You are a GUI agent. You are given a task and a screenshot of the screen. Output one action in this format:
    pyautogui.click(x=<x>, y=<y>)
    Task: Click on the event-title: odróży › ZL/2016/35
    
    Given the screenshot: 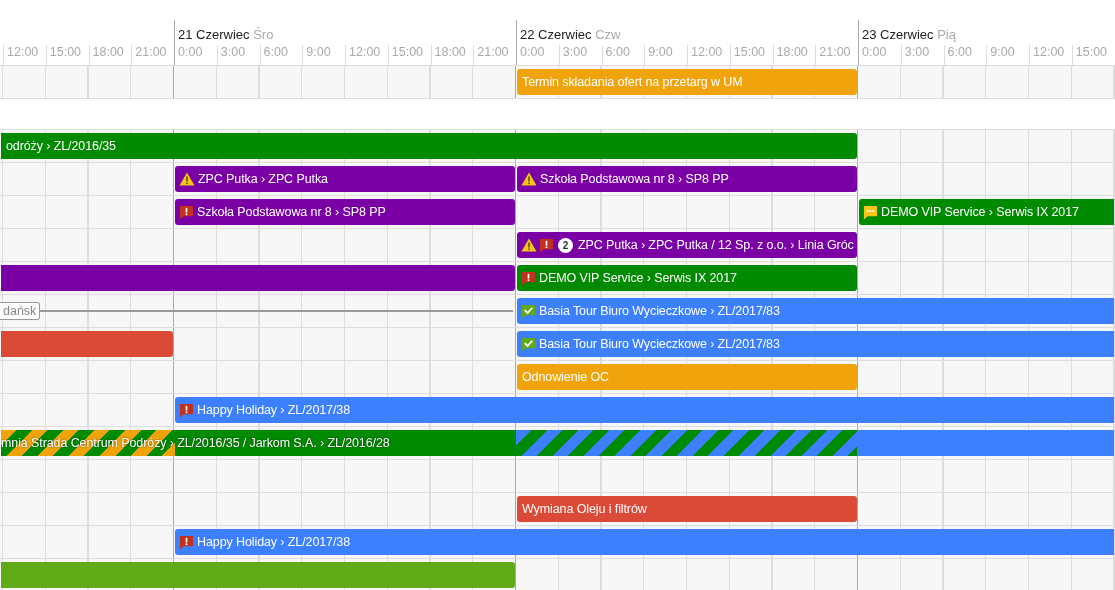 What is the action you would take?
    pyautogui.click(x=60, y=146)
    